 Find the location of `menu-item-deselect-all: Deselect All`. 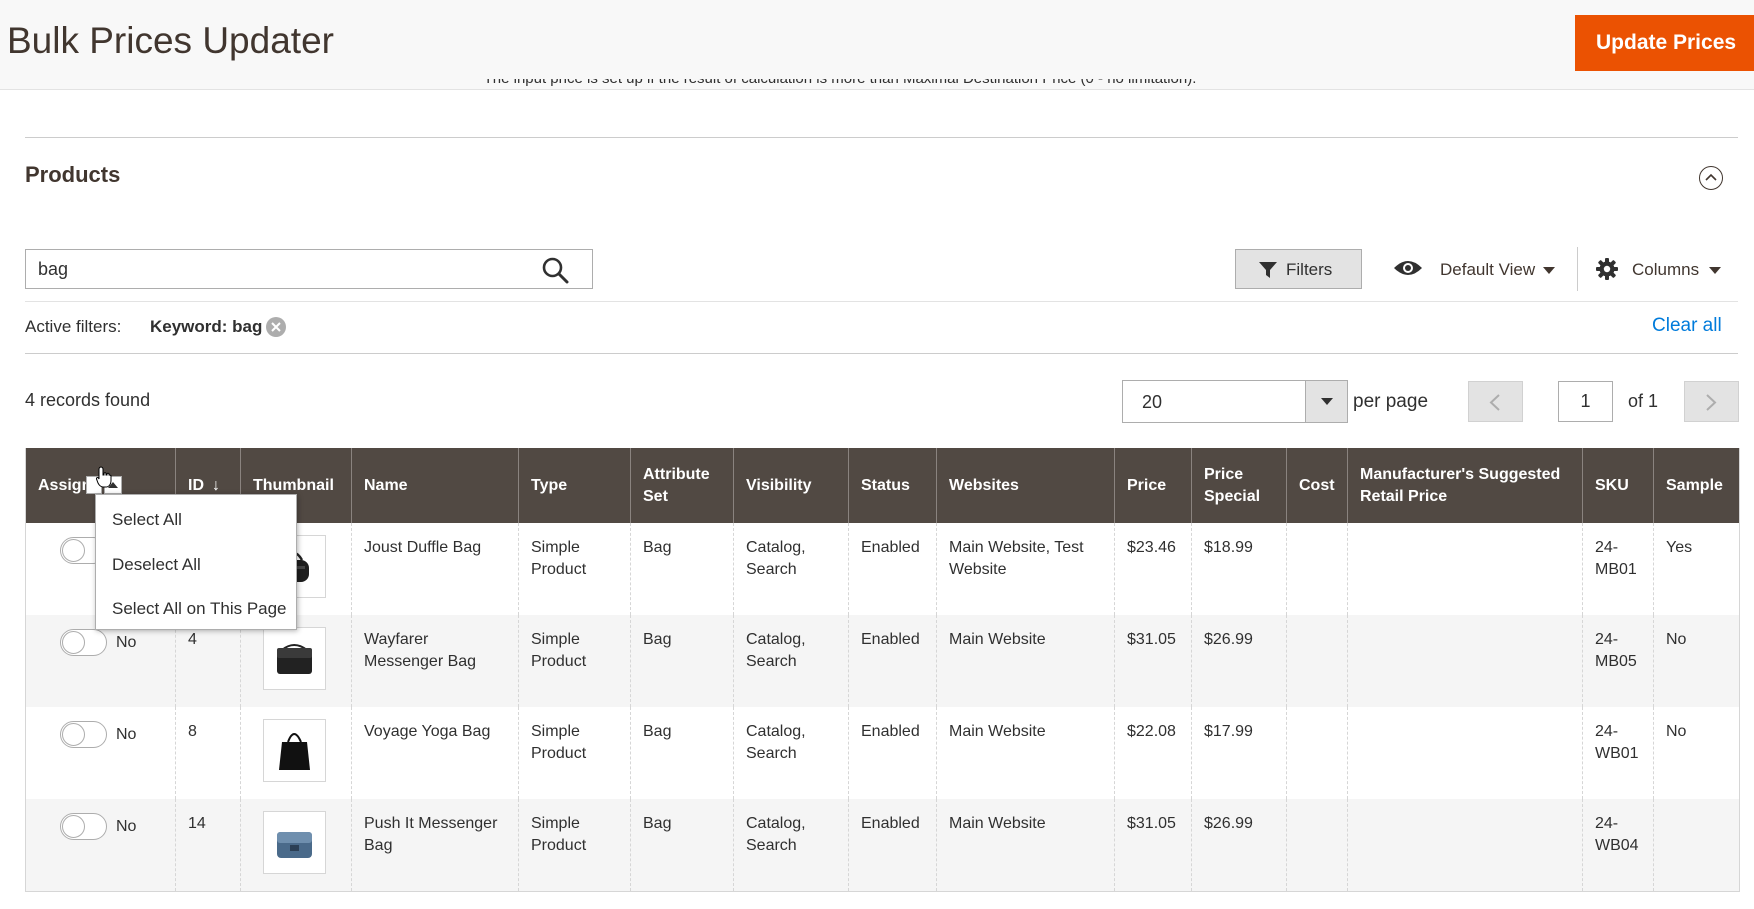

menu-item-deselect-all: Deselect All is located at coordinates (156, 565).